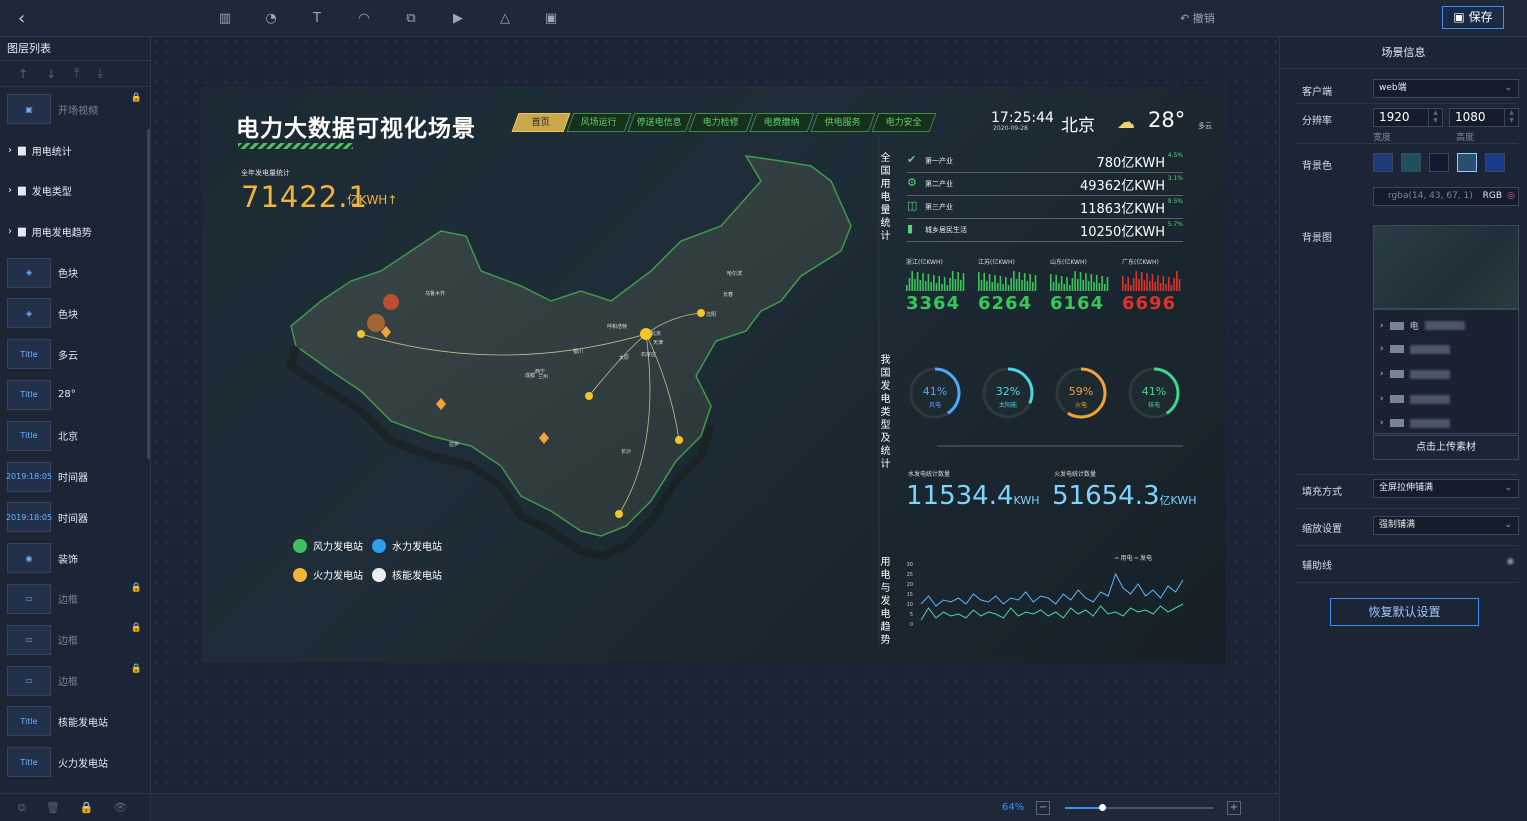  What do you see at coordinates (271, 19) in the screenshot?
I see `pie-chart-icon: ◔` at bounding box center [271, 19].